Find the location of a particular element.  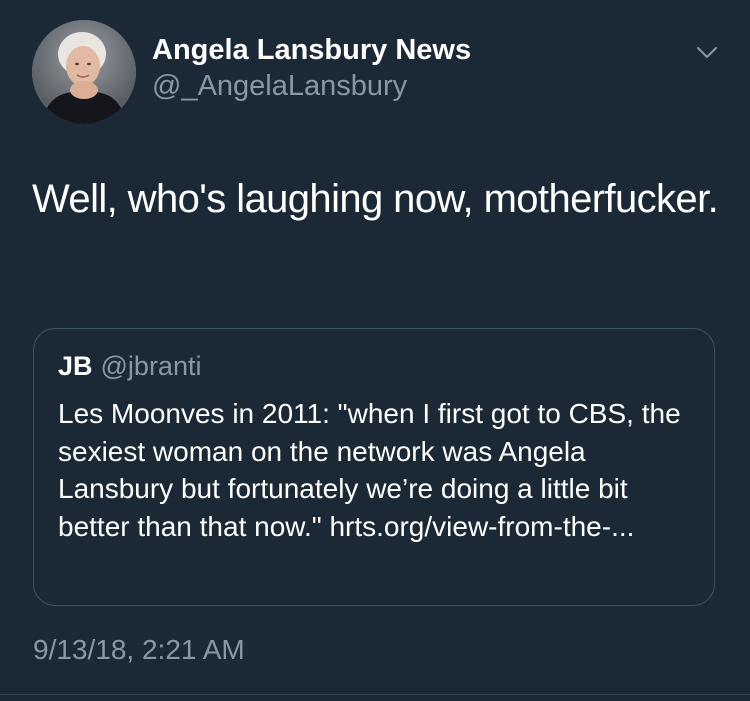

tweet-text: Well, who's laughing now, motherfucker. is located at coordinates (375, 199).